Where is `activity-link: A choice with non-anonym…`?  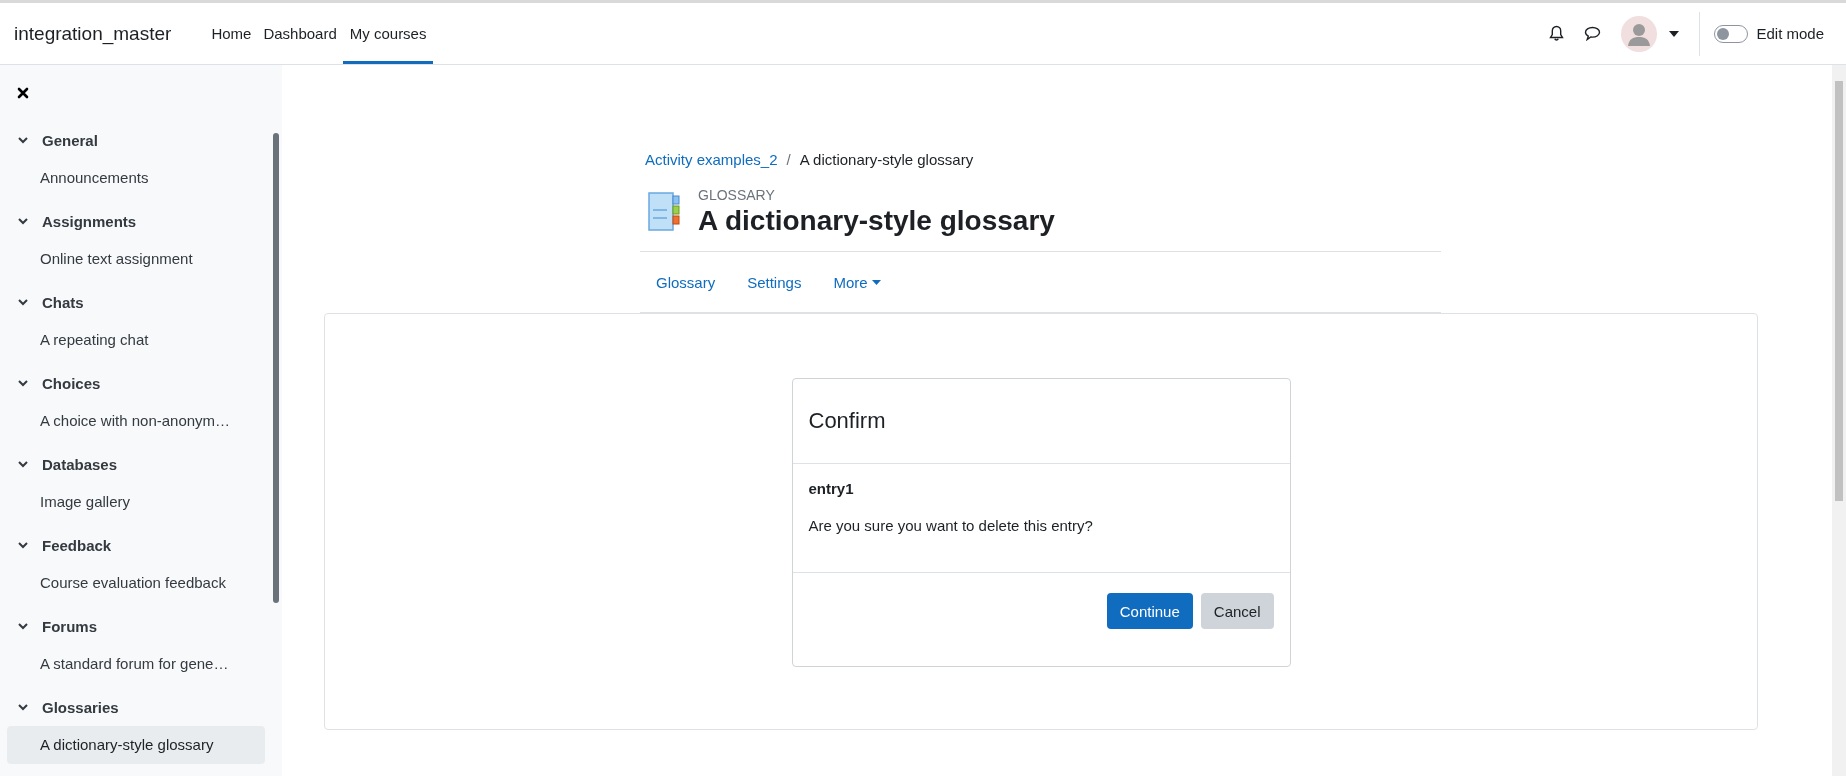
activity-link: A choice with non-anonym… is located at coordinates (136, 421).